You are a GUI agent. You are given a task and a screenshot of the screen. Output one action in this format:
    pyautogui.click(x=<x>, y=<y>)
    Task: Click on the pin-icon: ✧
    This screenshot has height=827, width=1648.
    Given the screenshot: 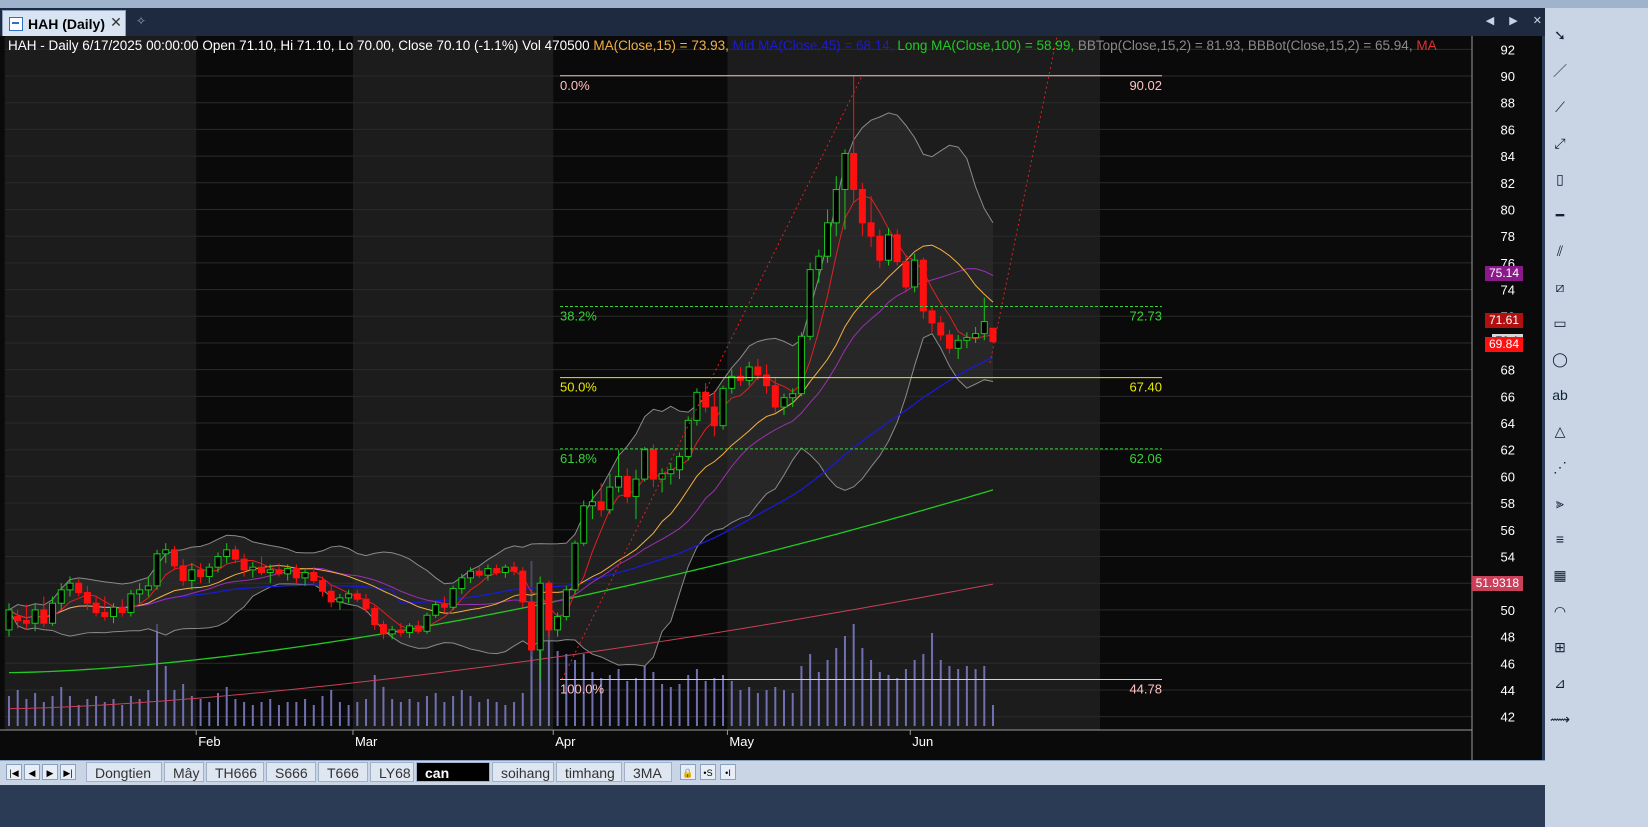 What is the action you would take?
    pyautogui.click(x=141, y=21)
    